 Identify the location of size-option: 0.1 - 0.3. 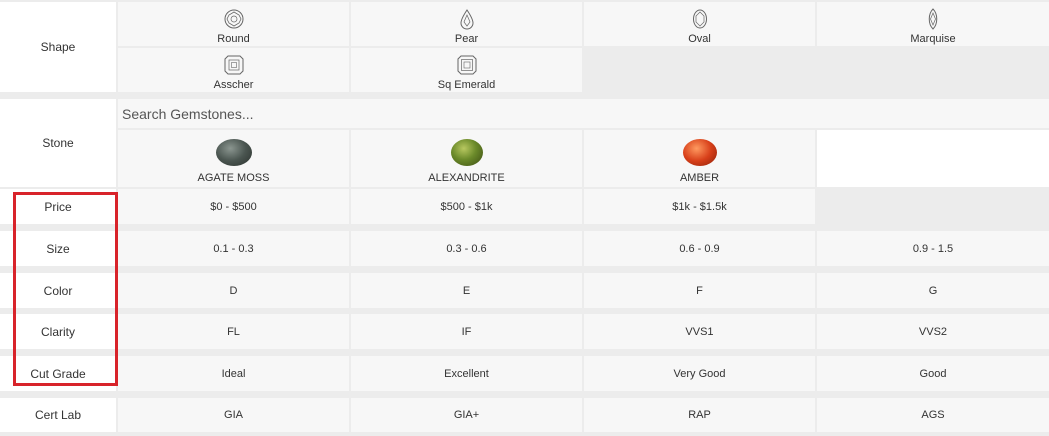
(233, 248).